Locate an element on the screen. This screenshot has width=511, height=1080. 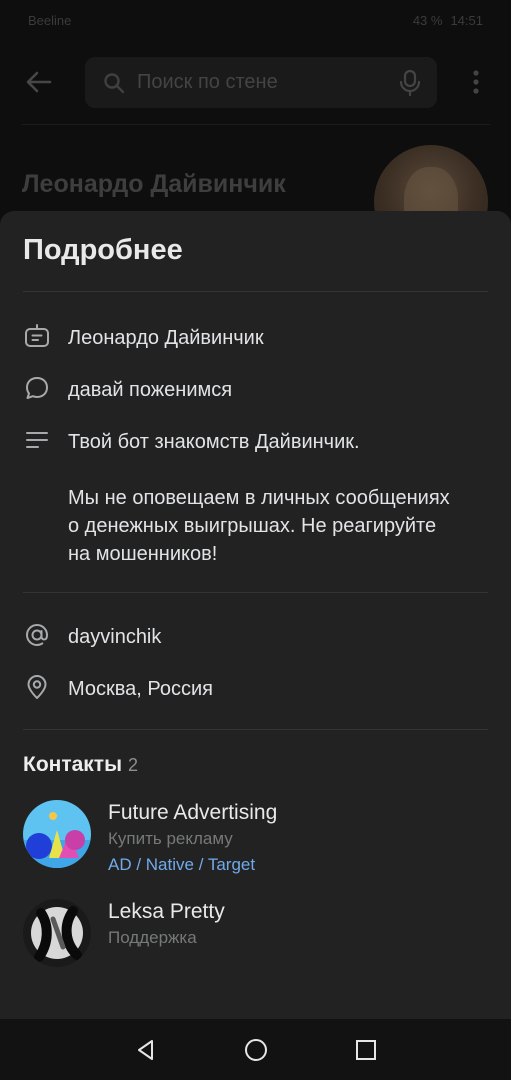
contact-role: Поддержка is located at coordinates (152, 937).